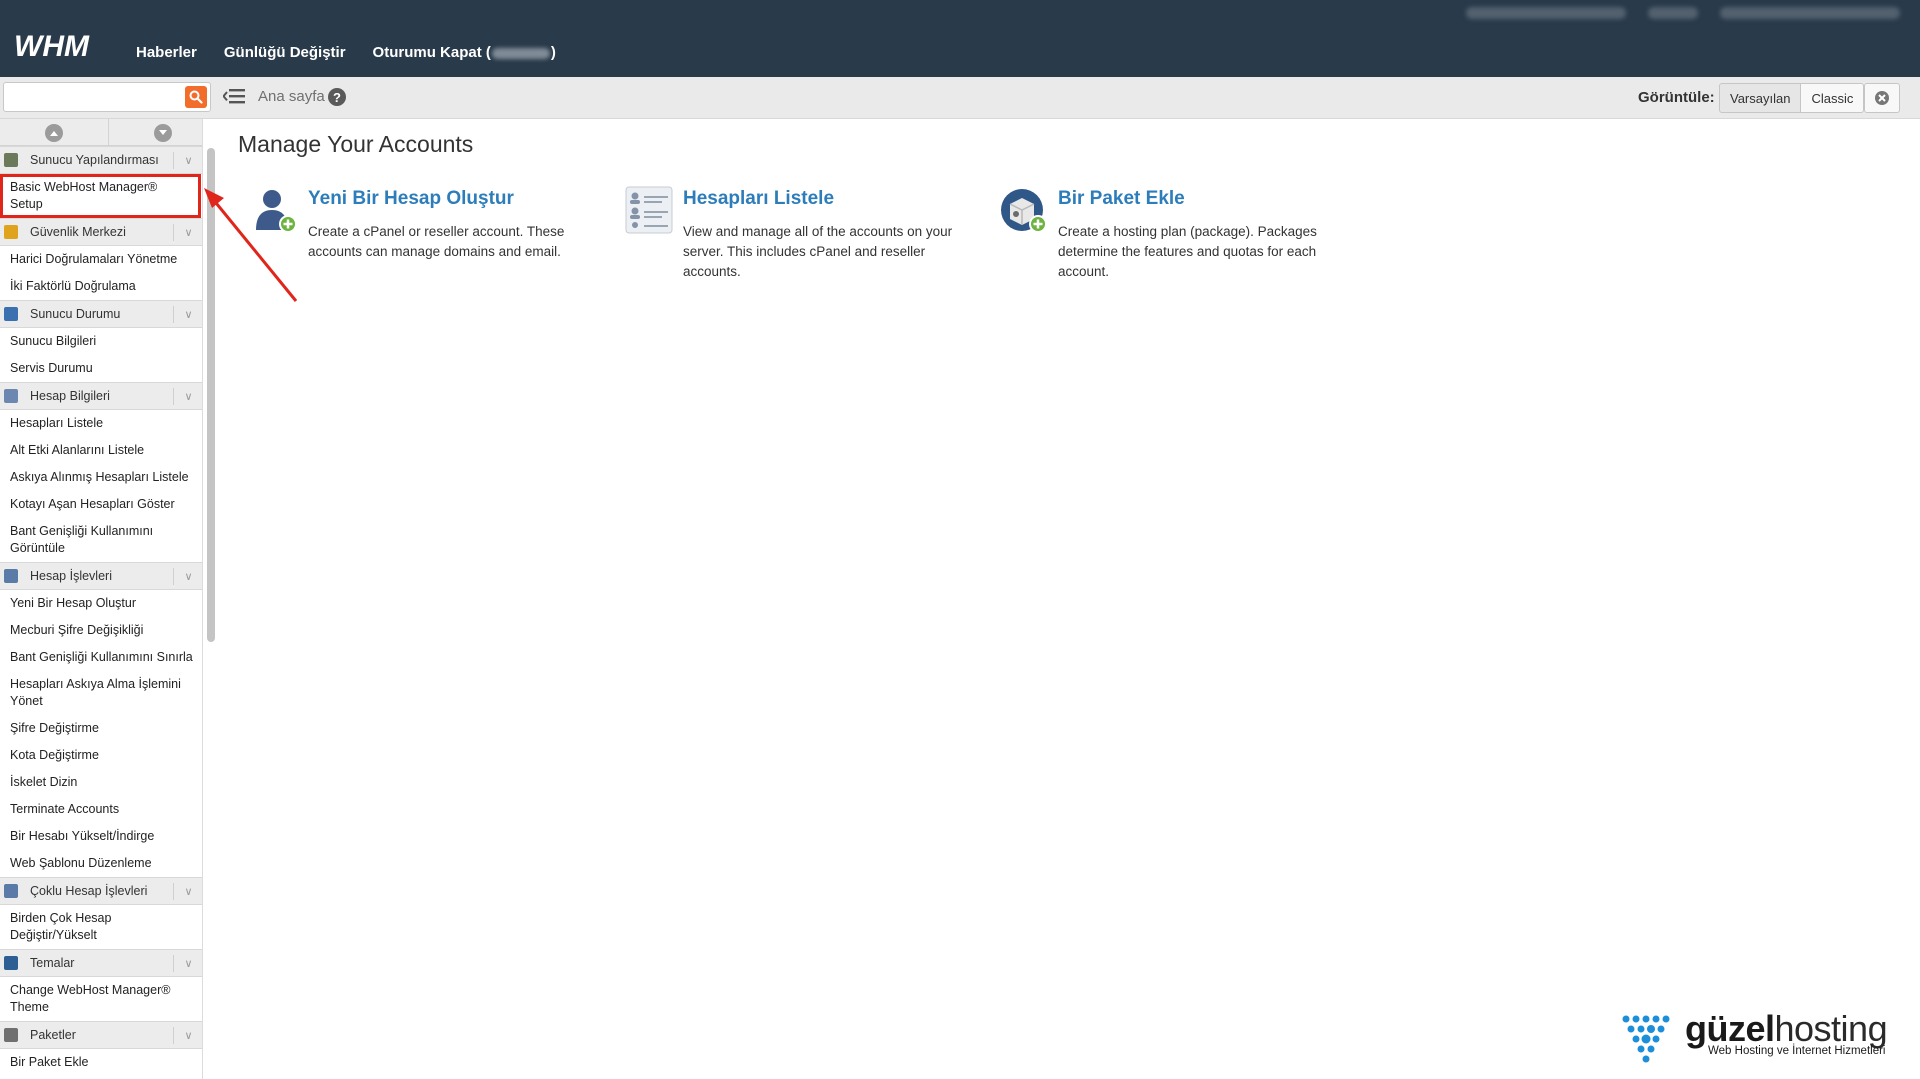 Image resolution: width=1920 pixels, height=1079 pixels. I want to click on sidebar-item: Hesapları Listele, so click(101, 423).